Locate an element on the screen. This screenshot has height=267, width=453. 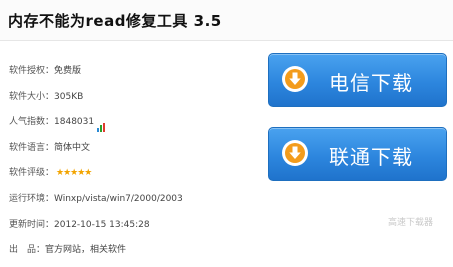
unicom-download-button: 联通下载 is located at coordinates (357, 154).